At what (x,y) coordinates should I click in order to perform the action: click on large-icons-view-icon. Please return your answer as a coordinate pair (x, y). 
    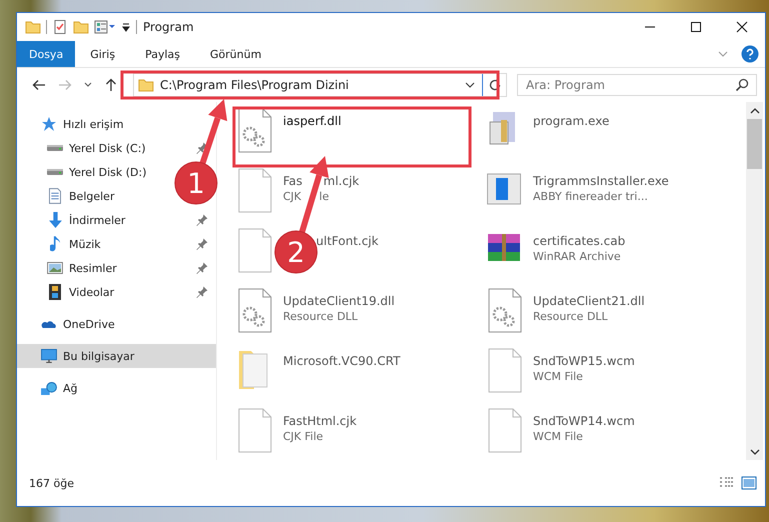
    Looking at the image, I should click on (749, 483).